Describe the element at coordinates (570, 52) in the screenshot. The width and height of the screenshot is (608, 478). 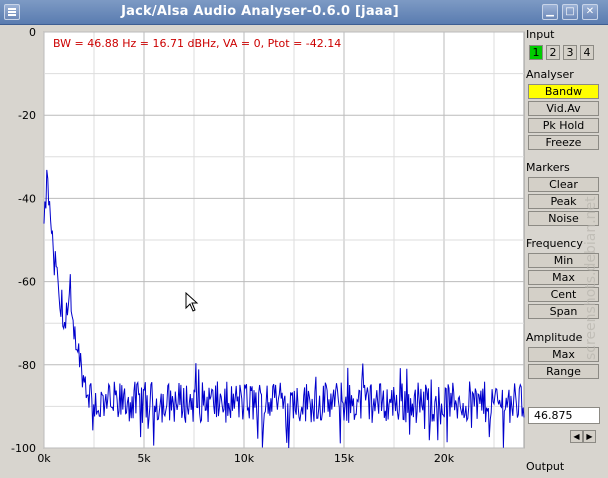
I see `input-button-3: 3` at that location.